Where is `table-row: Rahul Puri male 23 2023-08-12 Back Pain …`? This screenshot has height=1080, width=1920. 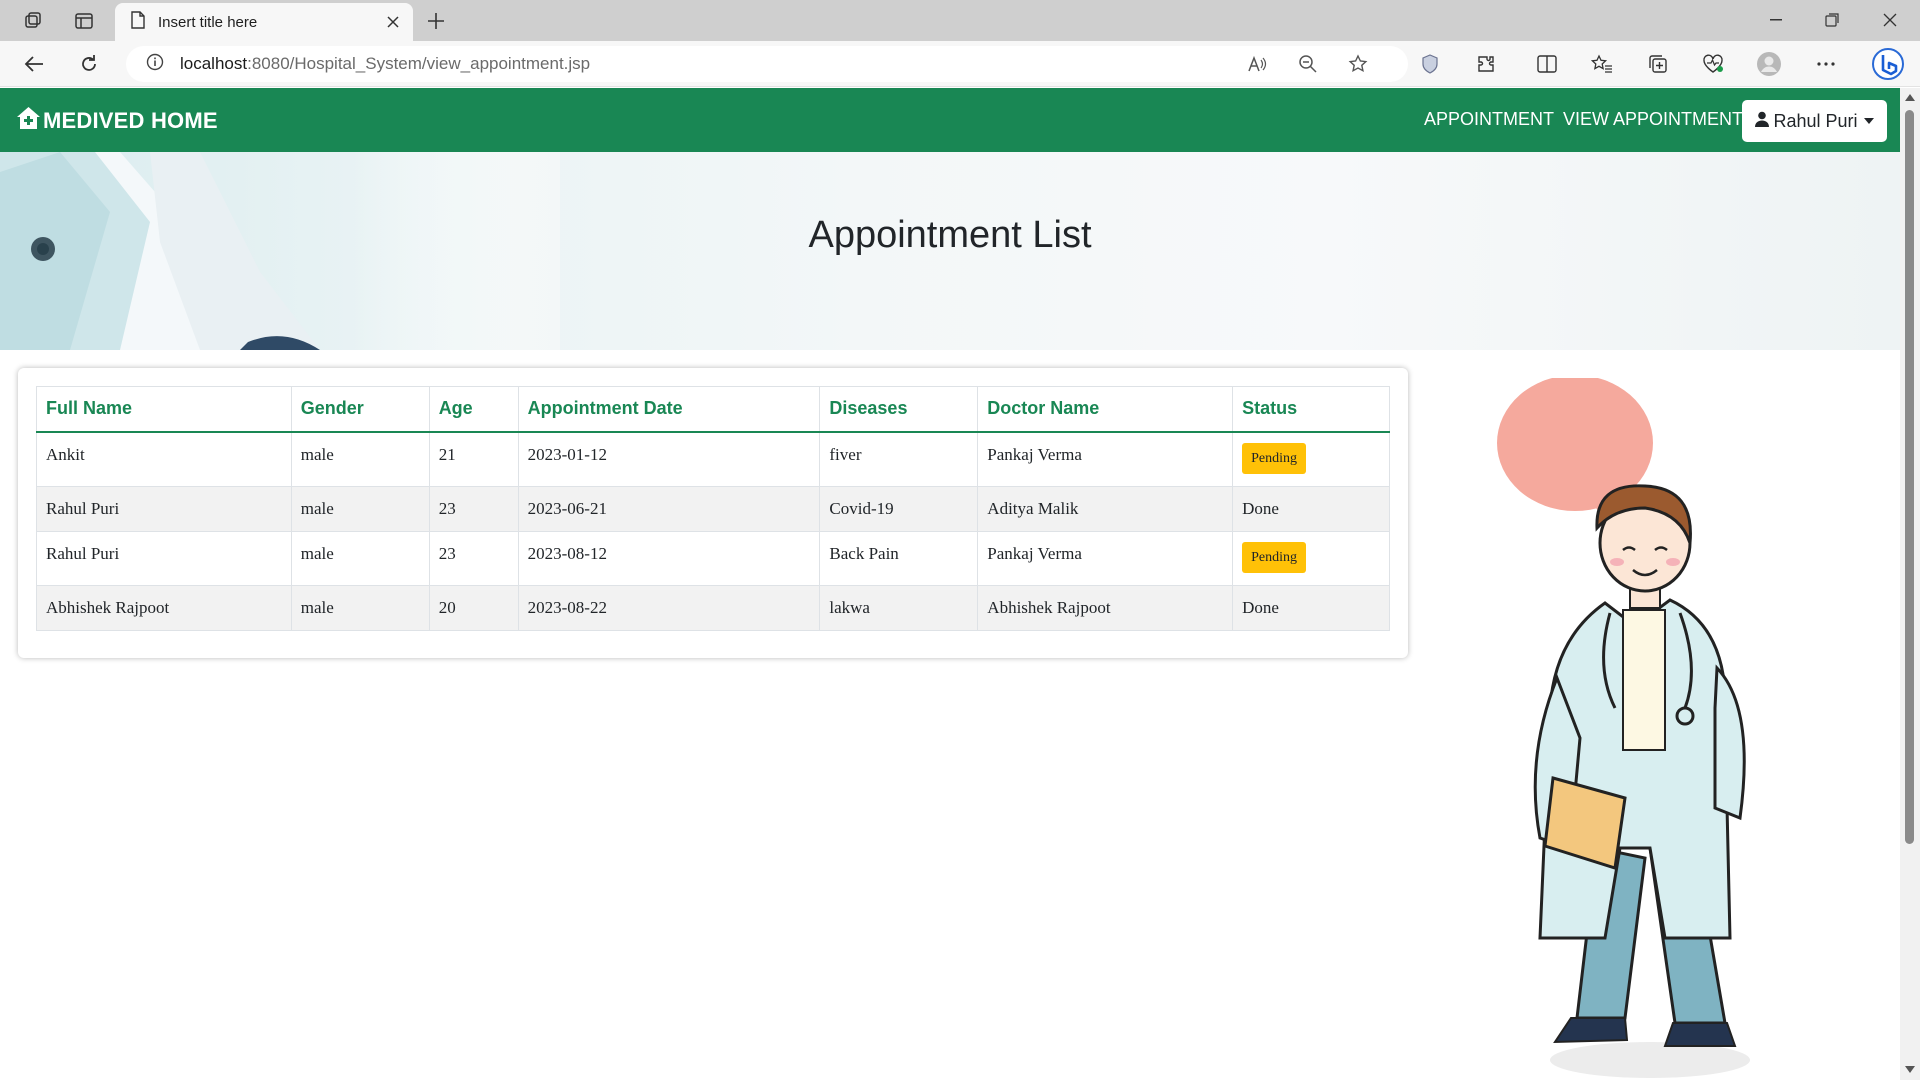 table-row: Rahul Puri male 23 2023-08-12 Back Pain … is located at coordinates (713, 558).